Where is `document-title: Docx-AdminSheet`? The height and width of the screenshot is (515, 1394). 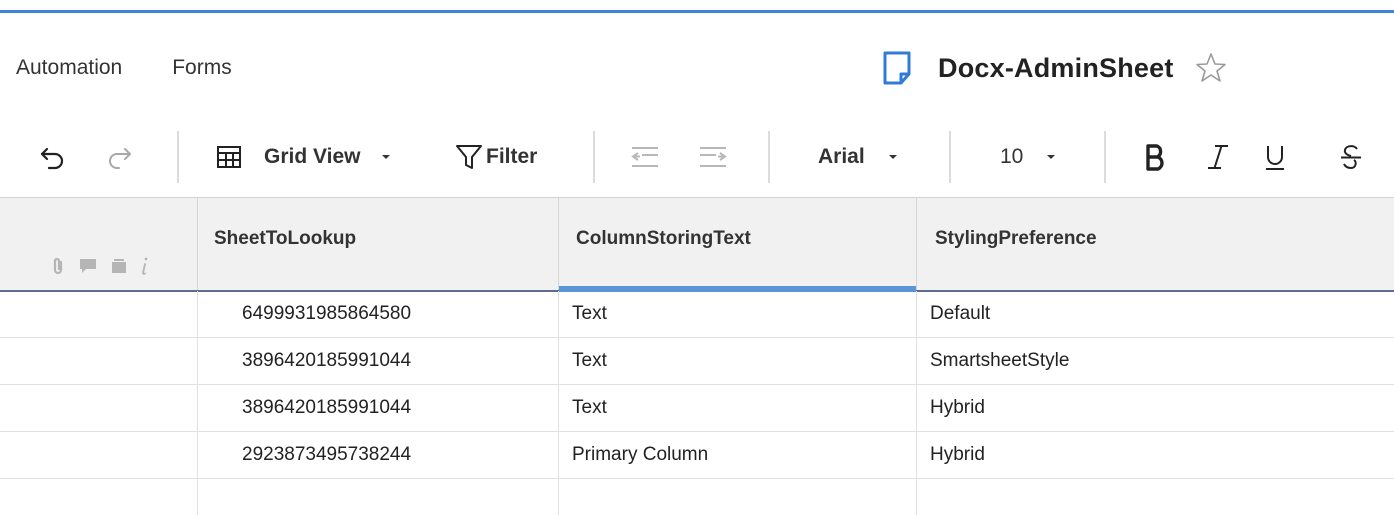 document-title: Docx-AdminSheet is located at coordinates (1056, 67).